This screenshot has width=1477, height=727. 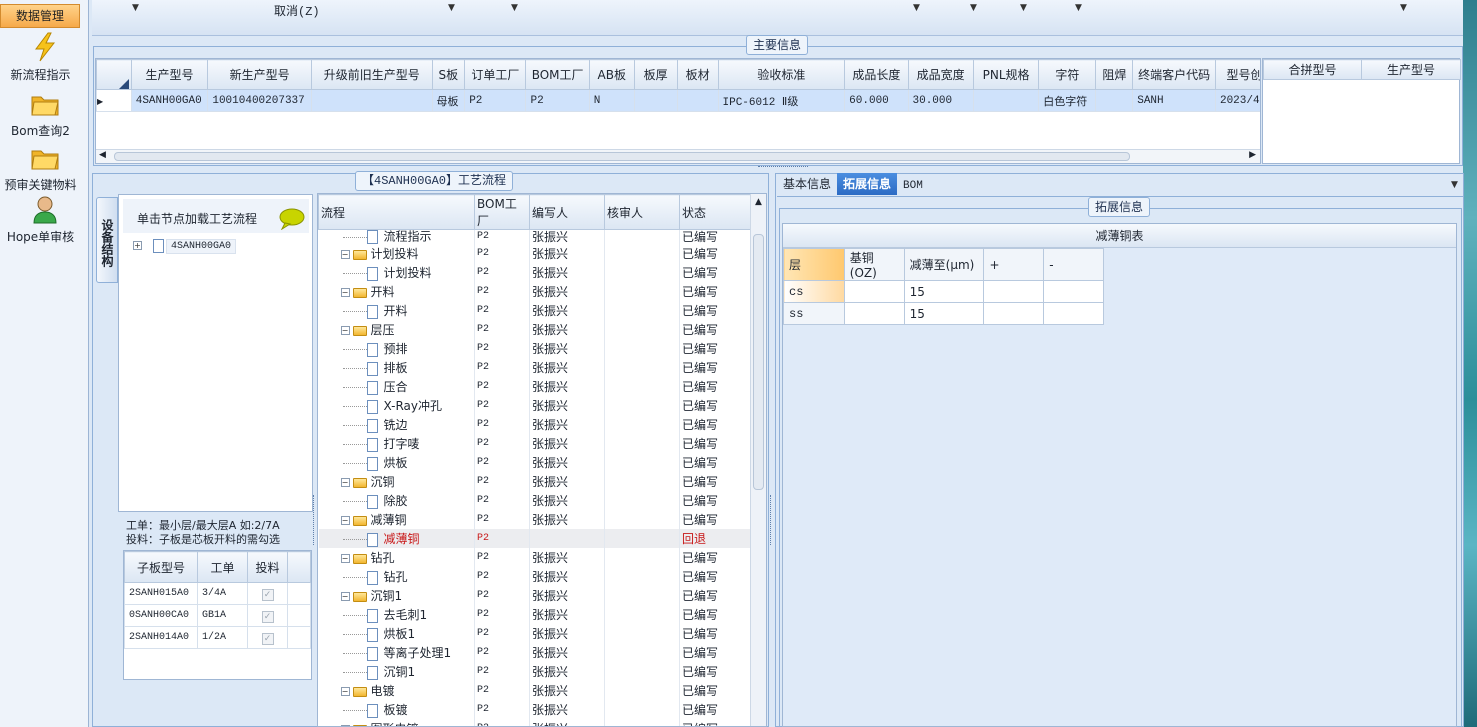 I want to click on flow-row: − 计划投料 P2 张振兴 已编写, so click(x=534, y=253).